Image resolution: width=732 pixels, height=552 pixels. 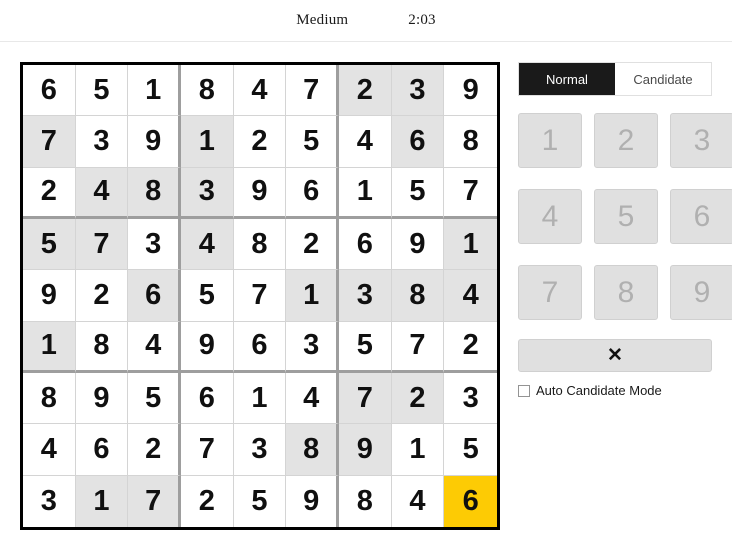 What do you see at coordinates (626, 140) in the screenshot?
I see `number-button-2: 2` at bounding box center [626, 140].